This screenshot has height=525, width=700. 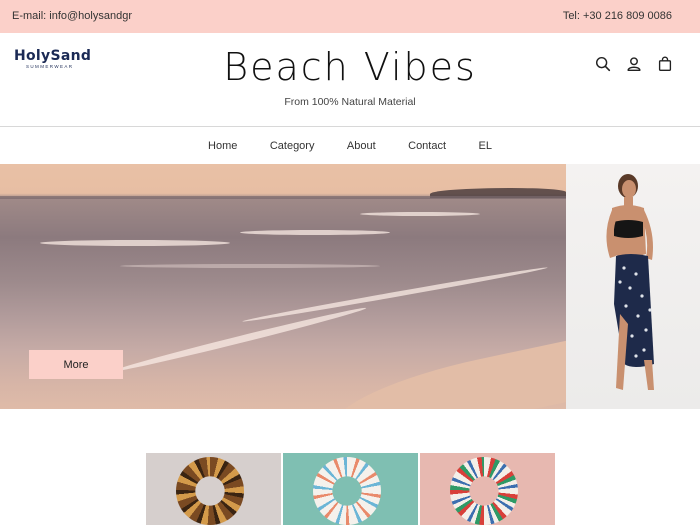 I want to click on contact-email: E-mail: info@holysandgr, so click(x=72, y=16).